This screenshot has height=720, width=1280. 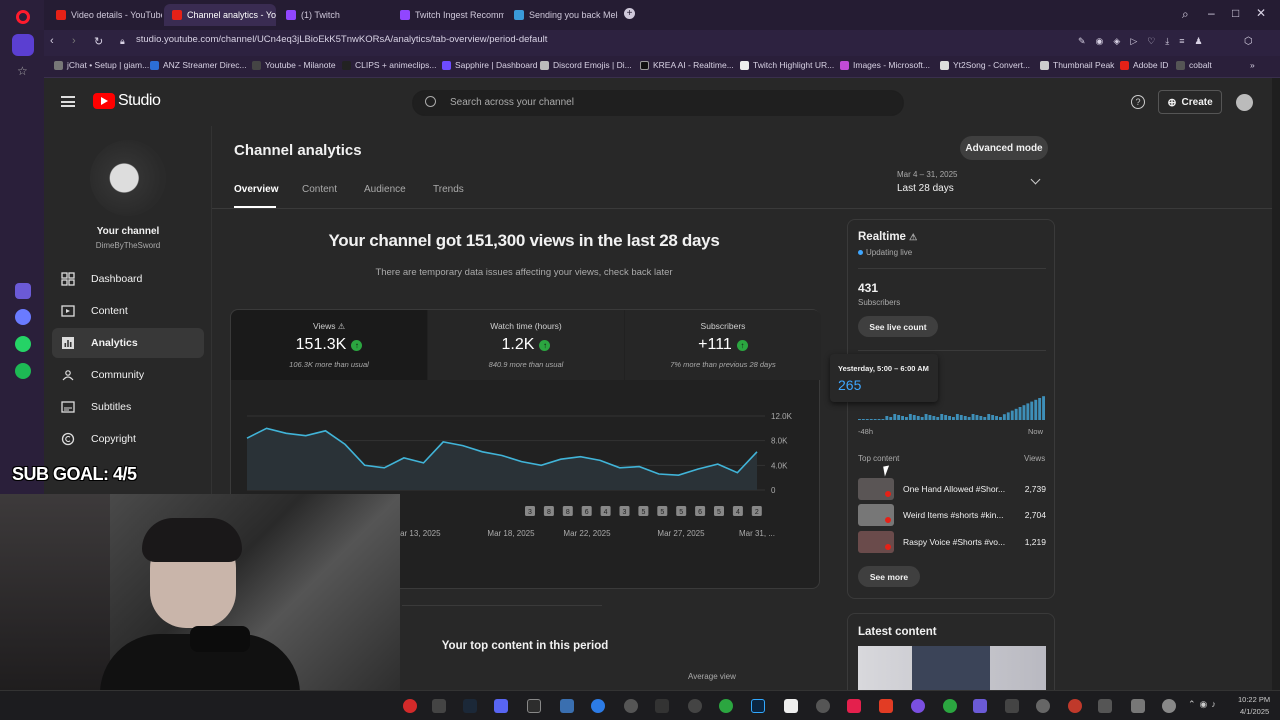 I want to click on minimize-icon: –, so click(x=1211, y=13).